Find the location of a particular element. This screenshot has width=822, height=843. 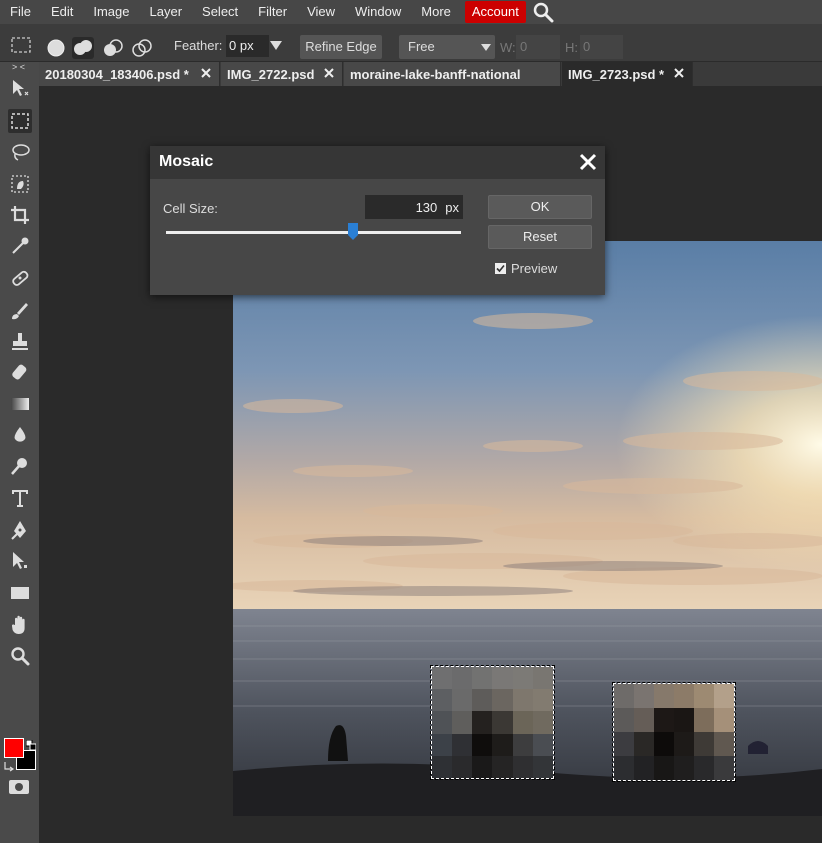

dialog-title: Mosaic is located at coordinates (186, 161).